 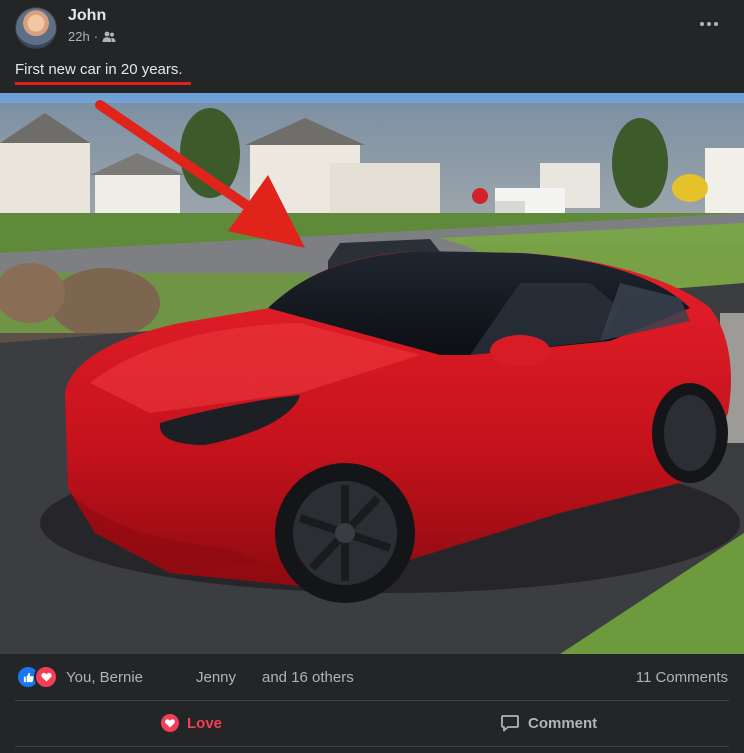 What do you see at coordinates (563, 723) in the screenshot?
I see `comment-button-label: Comment` at bounding box center [563, 723].